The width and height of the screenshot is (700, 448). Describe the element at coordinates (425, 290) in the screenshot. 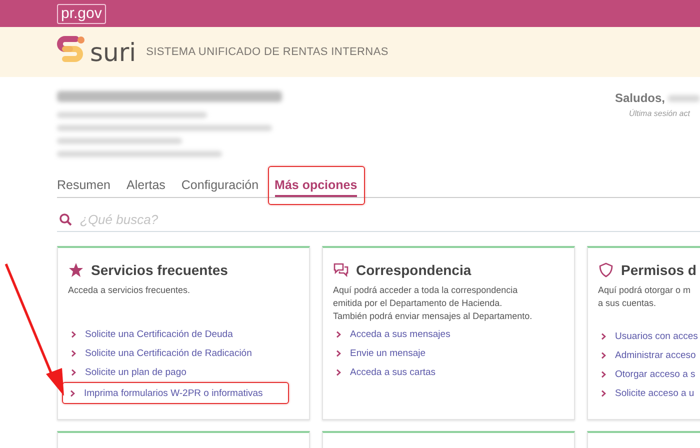

I see `card-description: Aquí podrá acceder a toda la correspondencia` at that location.